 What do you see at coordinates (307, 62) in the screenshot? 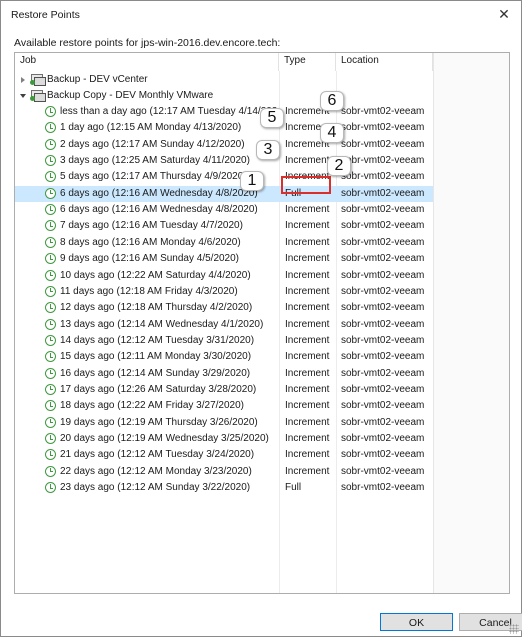
I see `column-header-type: Type` at bounding box center [307, 62].